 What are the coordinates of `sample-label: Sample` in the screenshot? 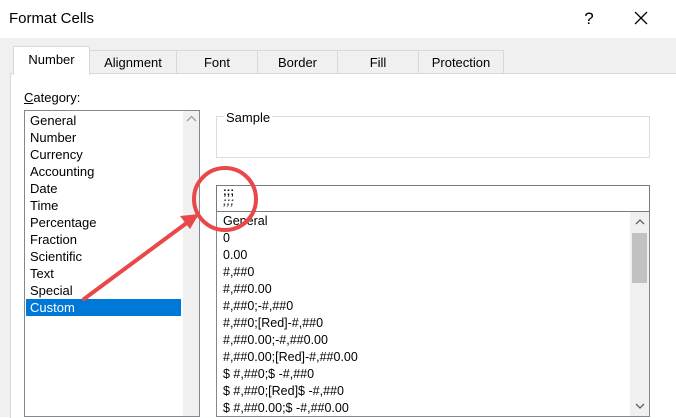 It's located at (248, 117).